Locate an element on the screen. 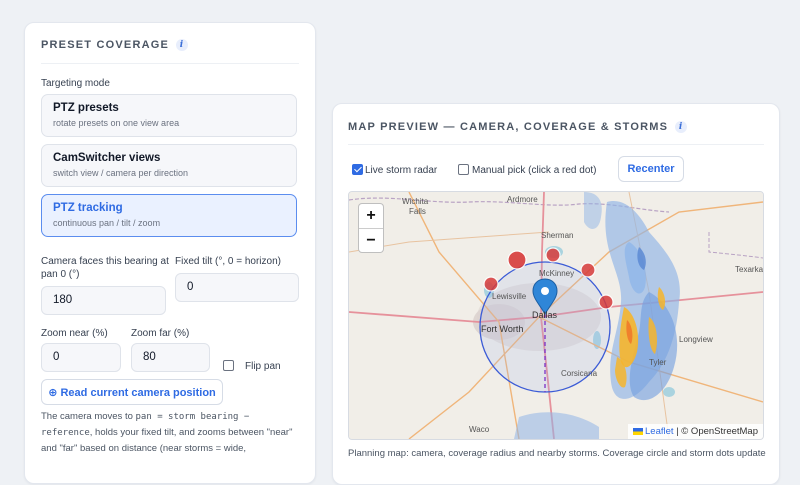 This screenshot has height=485, width=800. city-label-fort-worth: Fort Worth is located at coordinates (502, 329).